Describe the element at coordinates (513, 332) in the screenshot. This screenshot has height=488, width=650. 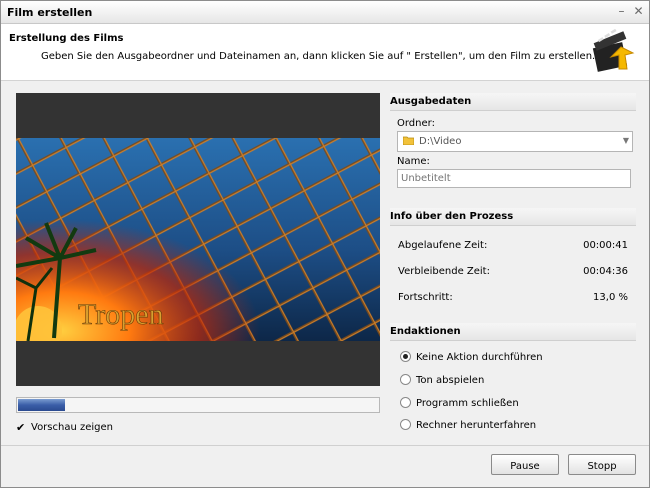
I see `end-actions-section-header: Endaktionen` at that location.